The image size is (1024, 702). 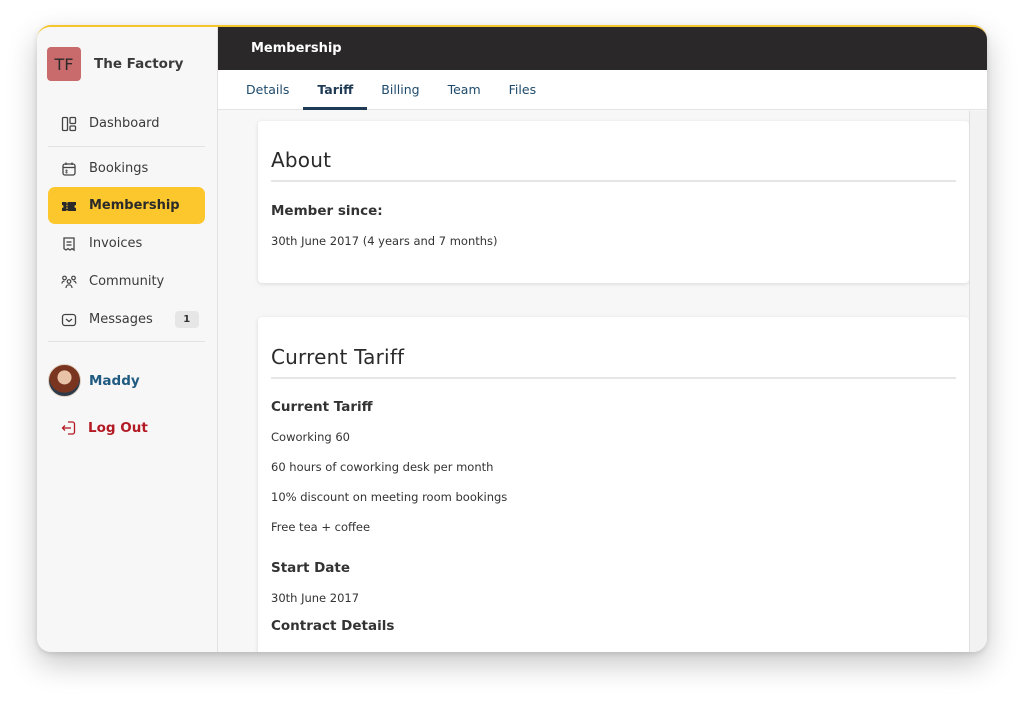 I want to click on sidebar-item-messages: Messages 1, so click(x=126, y=319).